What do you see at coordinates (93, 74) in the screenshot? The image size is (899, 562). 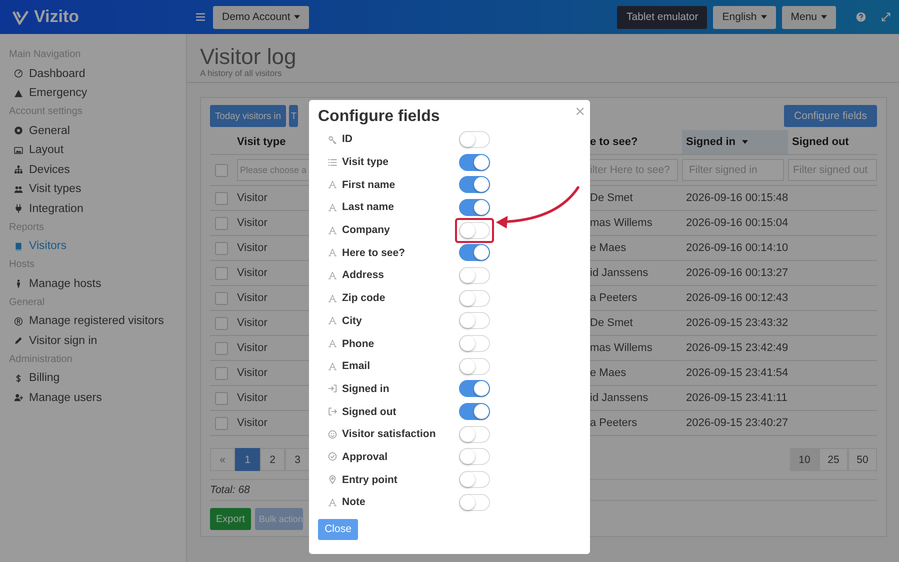 I see `sidebar-item: Dashboard` at bounding box center [93, 74].